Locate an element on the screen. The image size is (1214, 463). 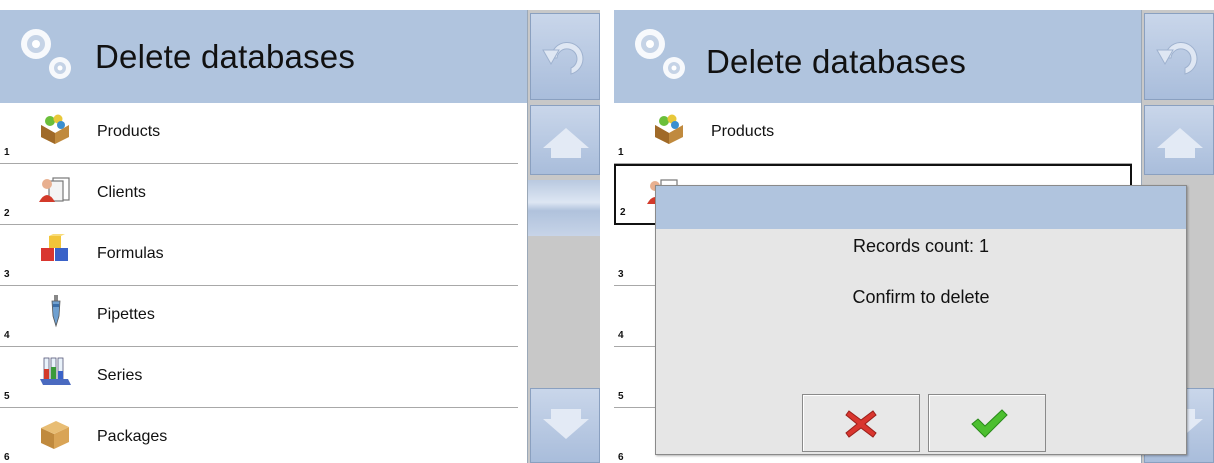
pipette-icon is located at coordinates (56, 311).